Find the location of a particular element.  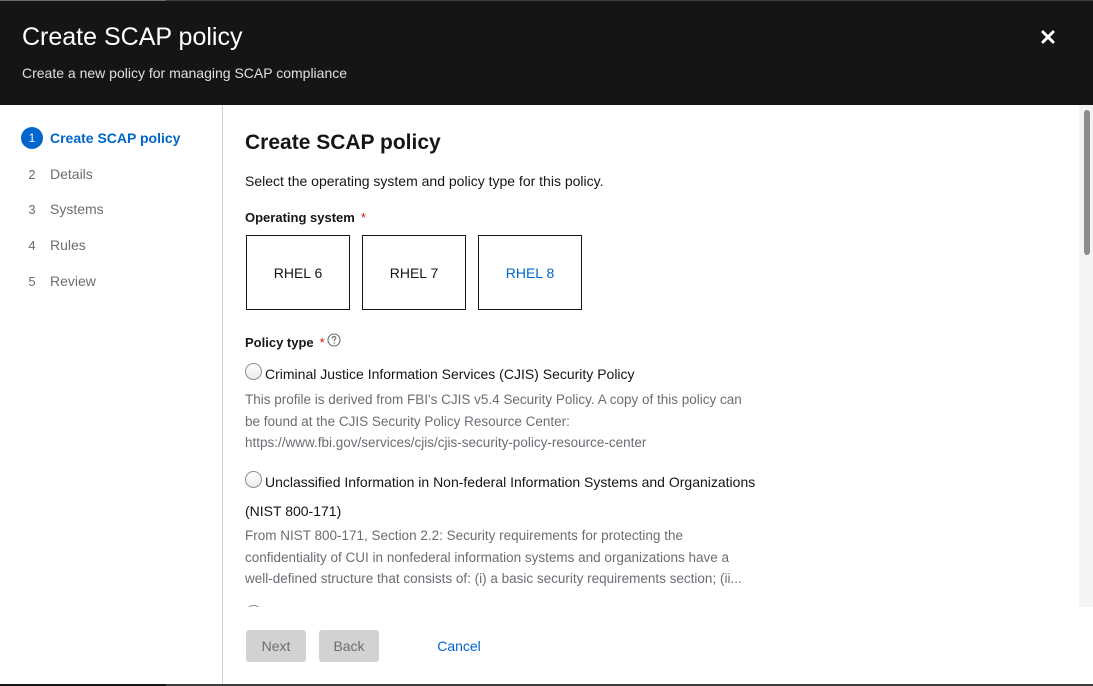

step-label: Rules is located at coordinates (68, 245).